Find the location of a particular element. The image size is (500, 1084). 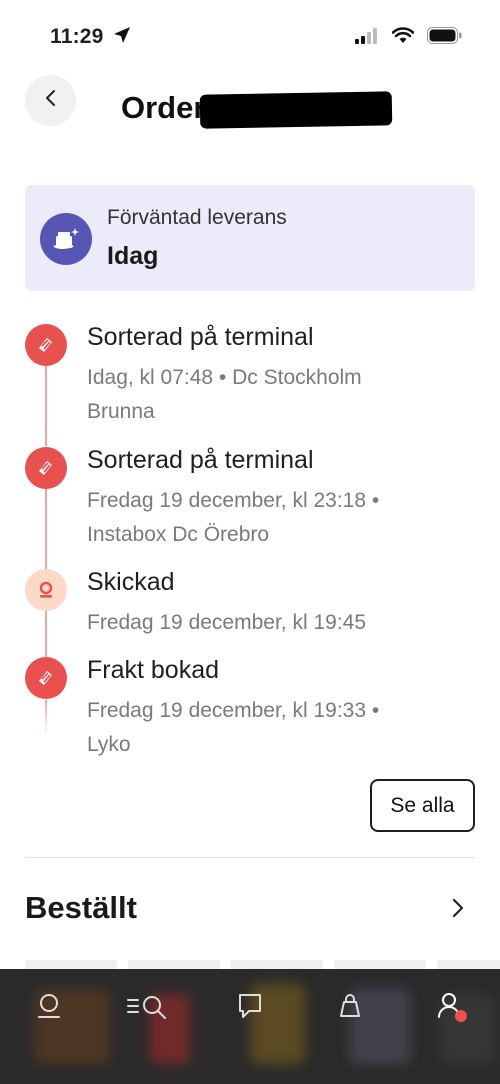

chat-bubble-icon is located at coordinates (250, 1008).